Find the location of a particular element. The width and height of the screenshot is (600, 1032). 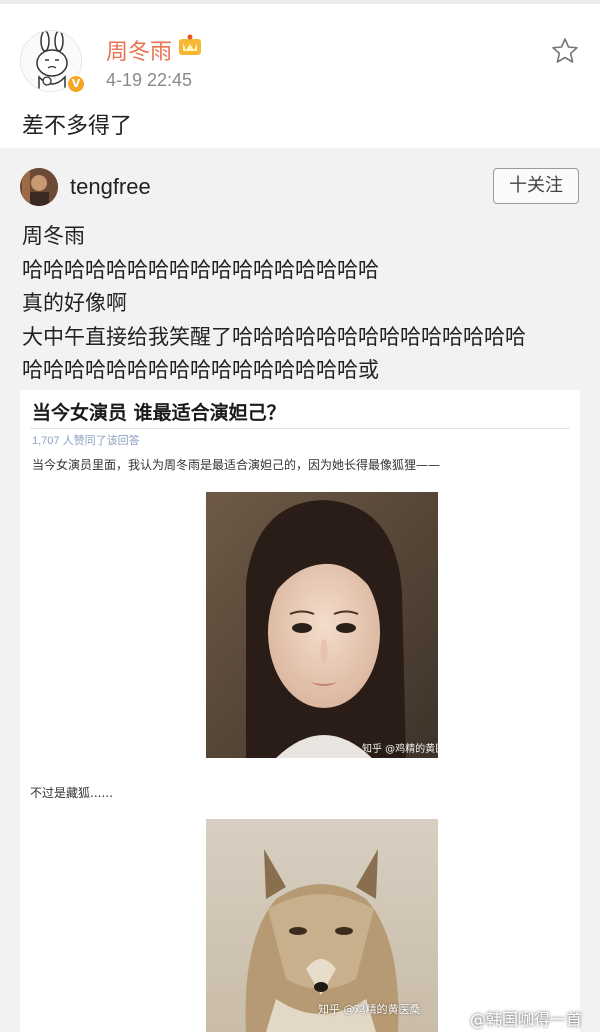

post-author-name: 周冬雨 is located at coordinates (139, 50).